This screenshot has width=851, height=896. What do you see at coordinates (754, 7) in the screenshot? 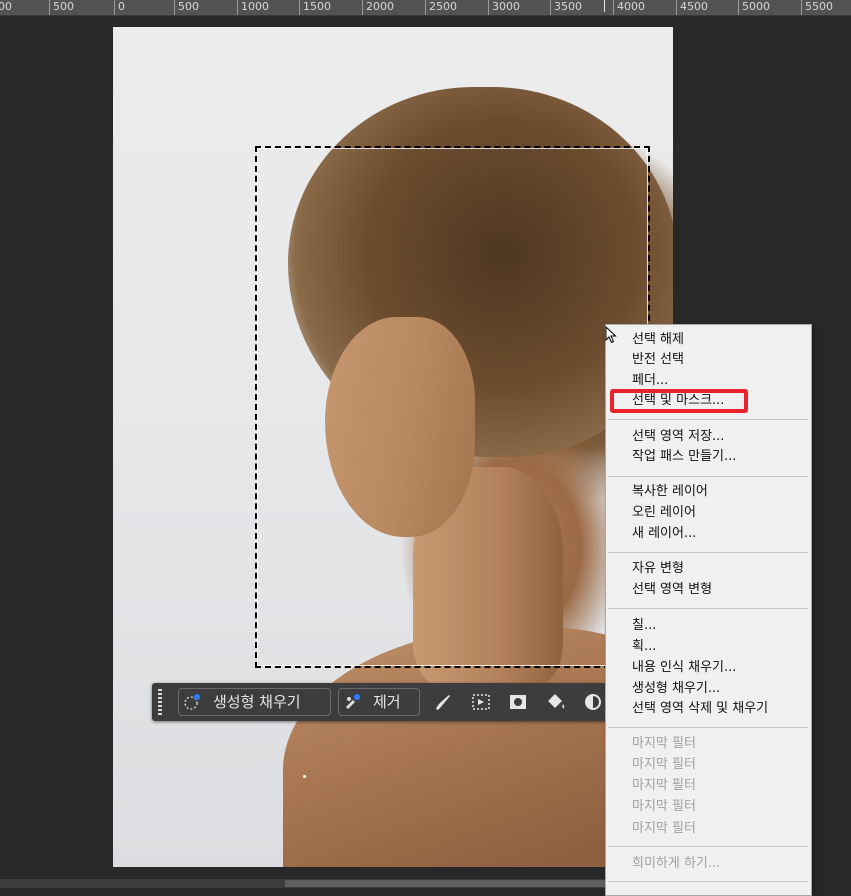
I see `ruler-label: 5000` at bounding box center [754, 7].